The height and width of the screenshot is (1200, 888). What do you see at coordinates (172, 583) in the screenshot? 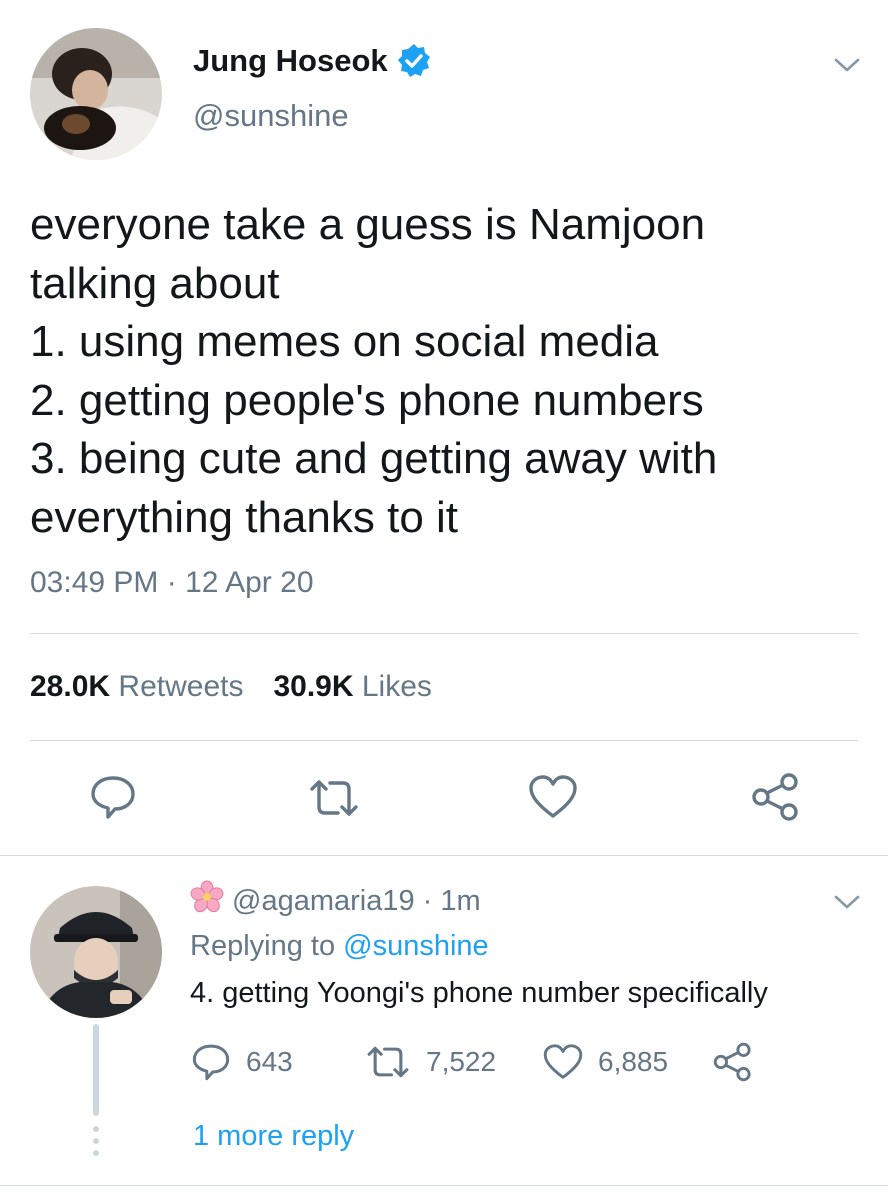
I see `tweet-timestamp: 03:49 PM · 12 Apr 20` at bounding box center [172, 583].